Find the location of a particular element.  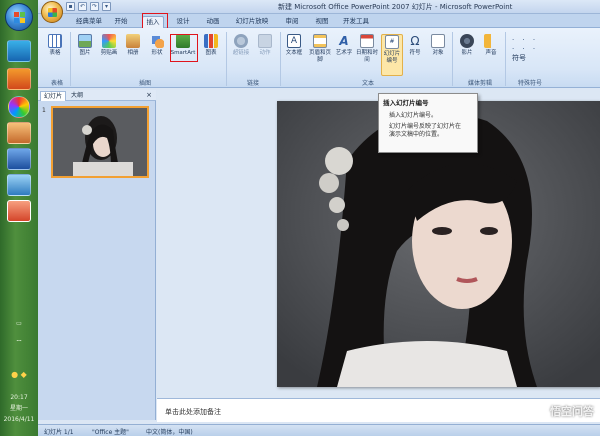

tab-home: 开始 is located at coordinates (121, 22).